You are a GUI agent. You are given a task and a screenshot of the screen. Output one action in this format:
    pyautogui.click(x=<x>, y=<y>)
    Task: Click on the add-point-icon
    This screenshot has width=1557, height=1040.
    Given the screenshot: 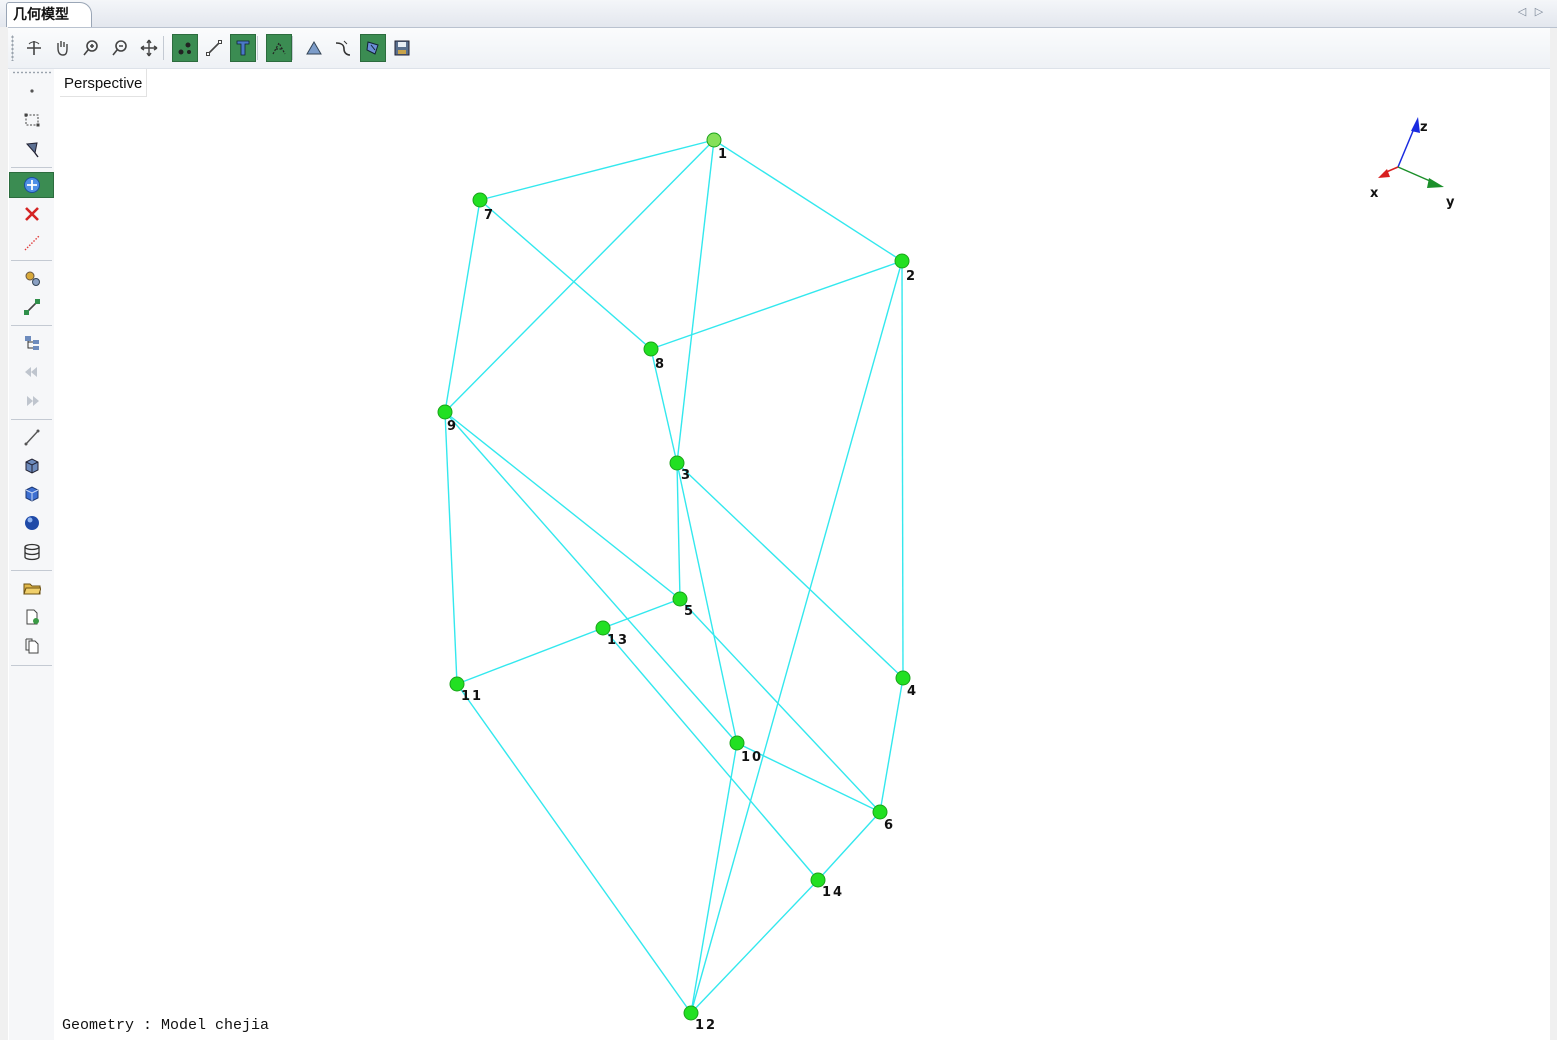 What is the action you would take?
    pyautogui.click(x=31, y=185)
    